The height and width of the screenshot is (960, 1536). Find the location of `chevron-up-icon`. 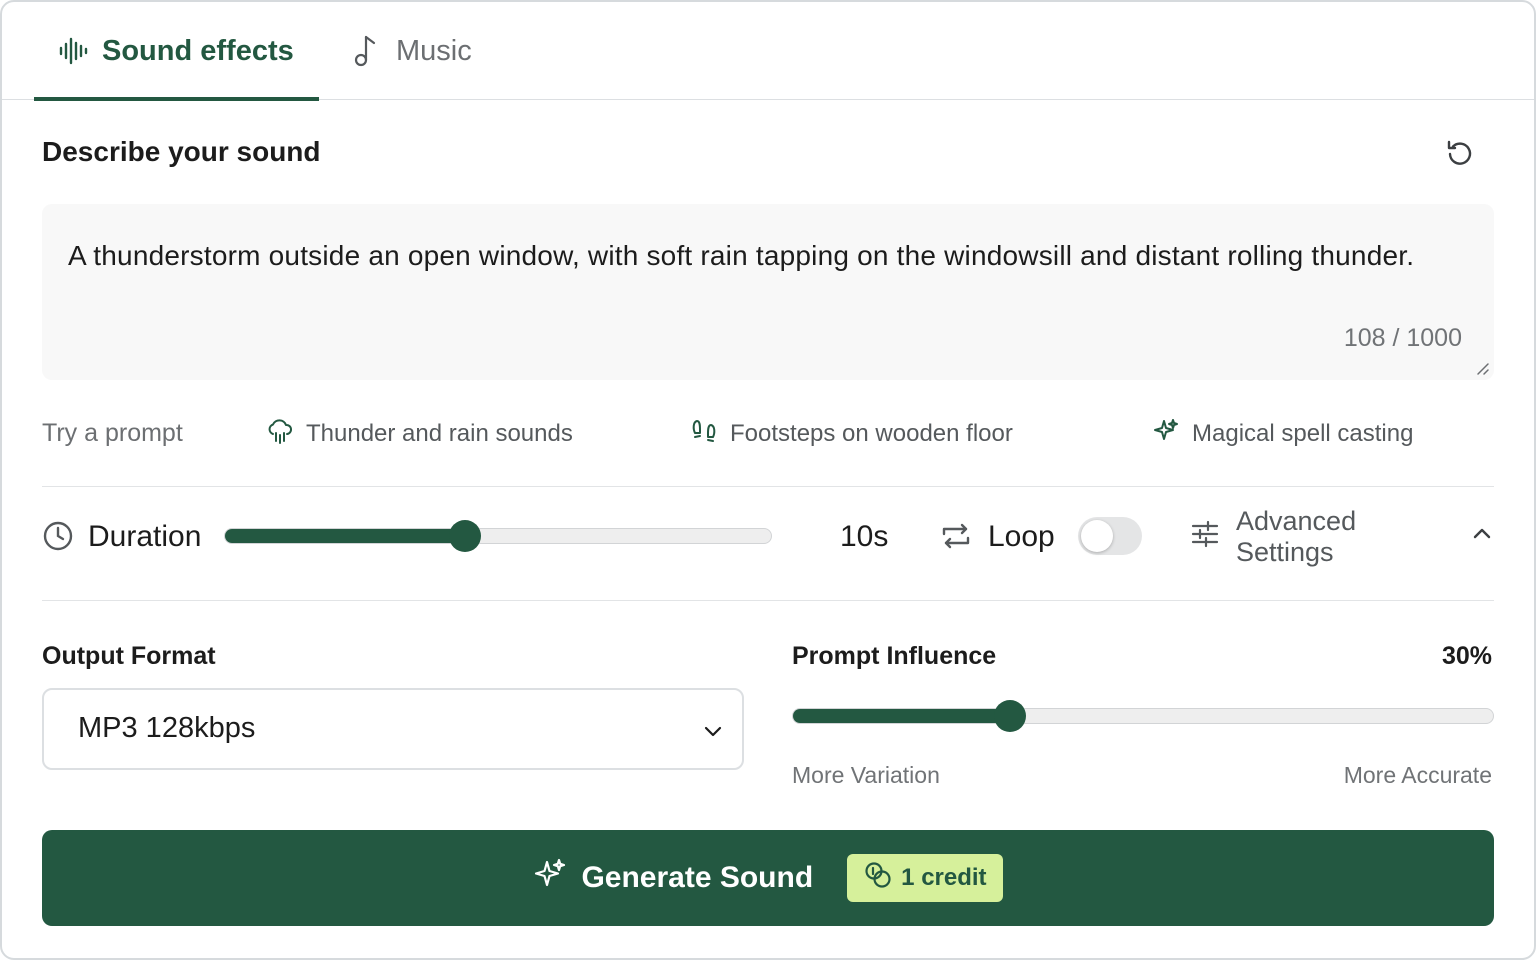

chevron-up-icon is located at coordinates (1482, 537).